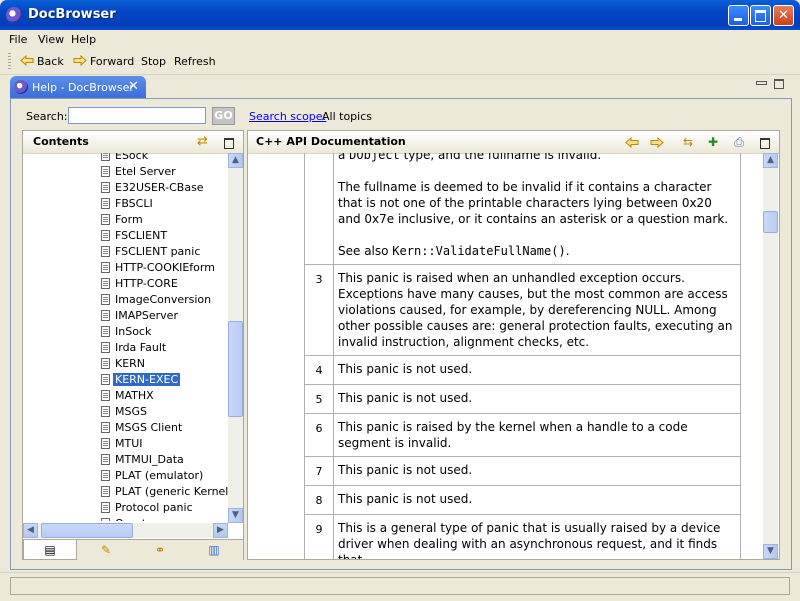 The width and height of the screenshot is (800, 601). What do you see at coordinates (137, 115) in the screenshot?
I see `search-input` at bounding box center [137, 115].